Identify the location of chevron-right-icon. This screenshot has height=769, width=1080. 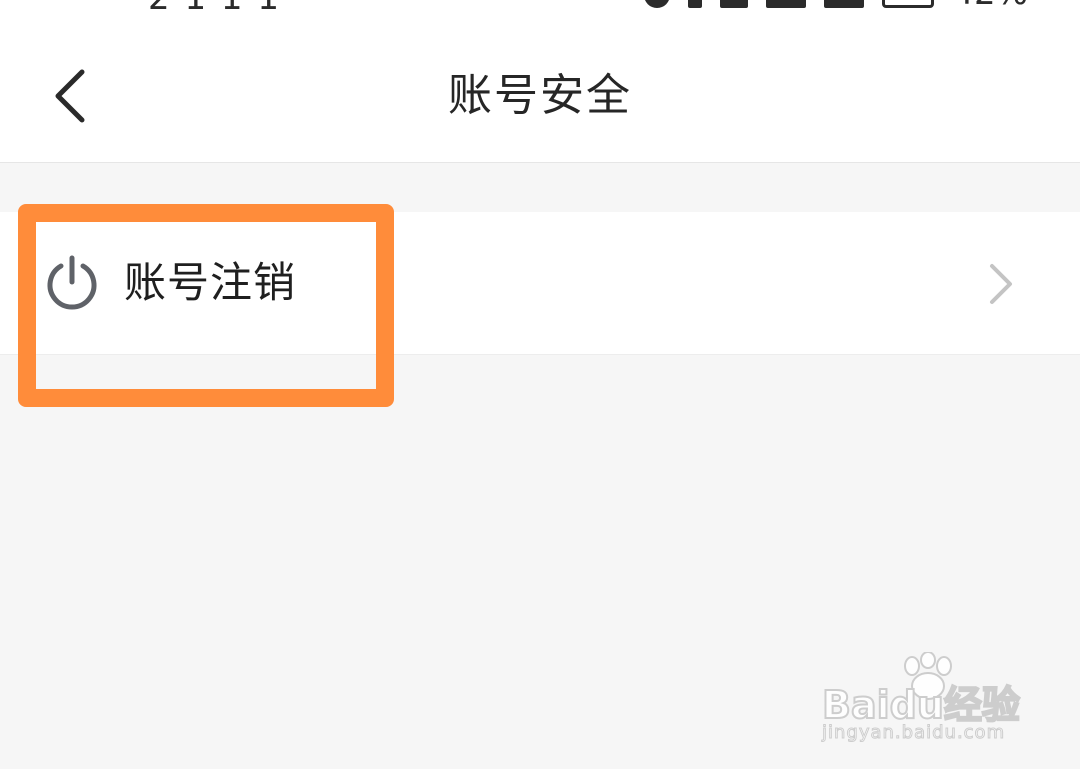
(1001, 284).